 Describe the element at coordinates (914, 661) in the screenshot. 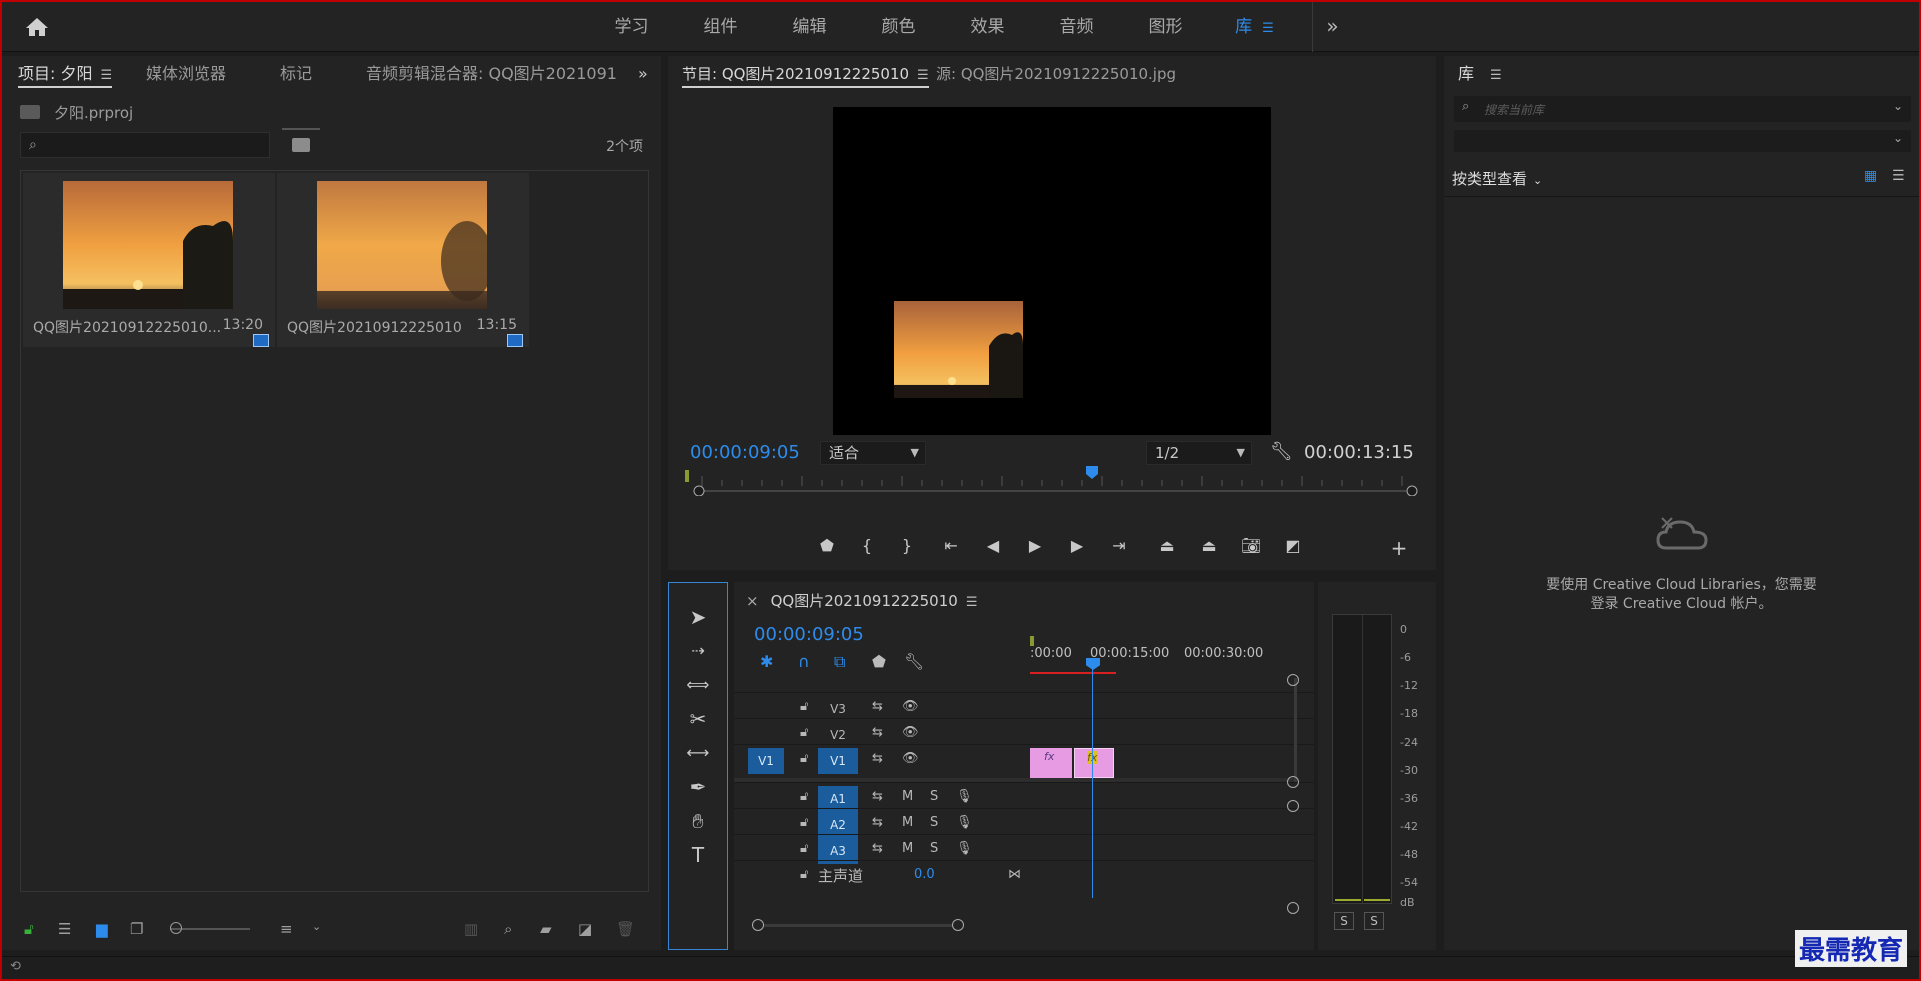

I see `timeline-settings-icon: 🔧︎` at that location.